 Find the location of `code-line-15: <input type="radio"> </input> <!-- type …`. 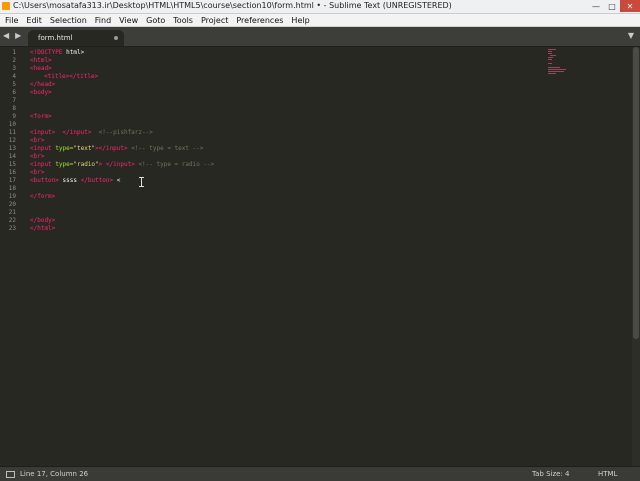

code-line-15: <input type="radio"> </input> <!-- type … is located at coordinates (122, 164).